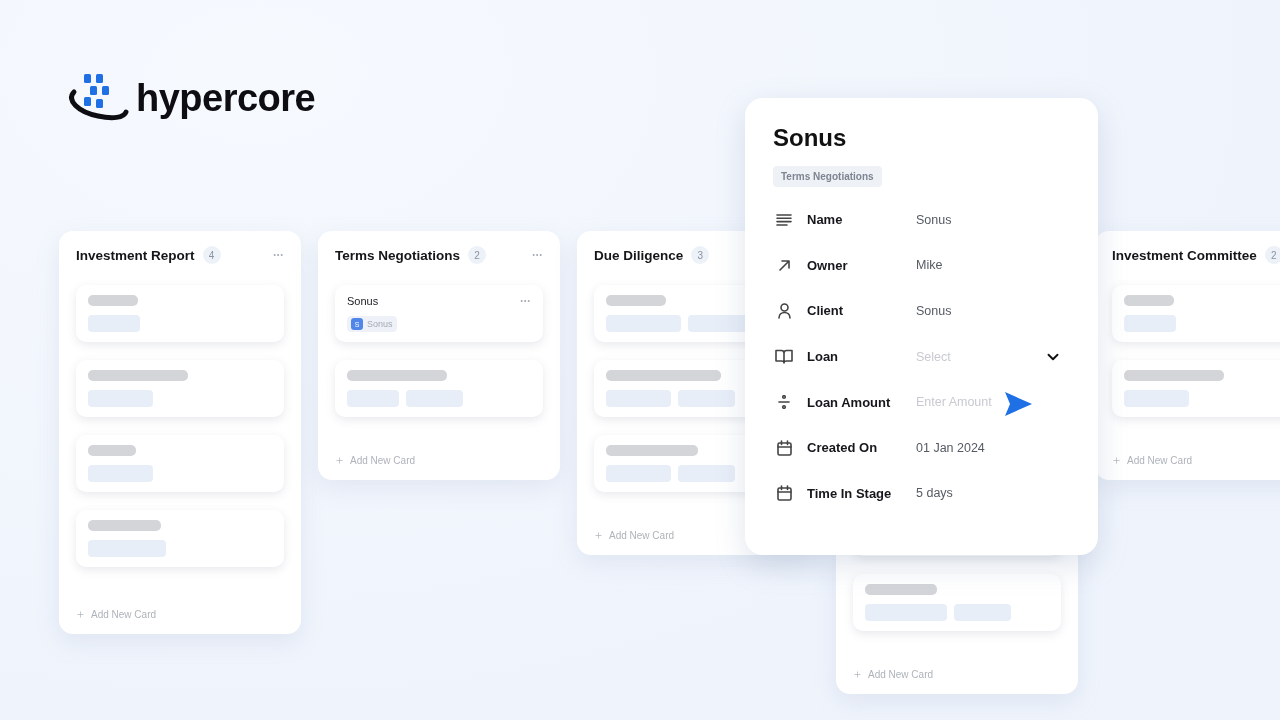  What do you see at coordinates (950, 447) in the screenshot?
I see `field-value: 01 Jan 2024` at bounding box center [950, 447].